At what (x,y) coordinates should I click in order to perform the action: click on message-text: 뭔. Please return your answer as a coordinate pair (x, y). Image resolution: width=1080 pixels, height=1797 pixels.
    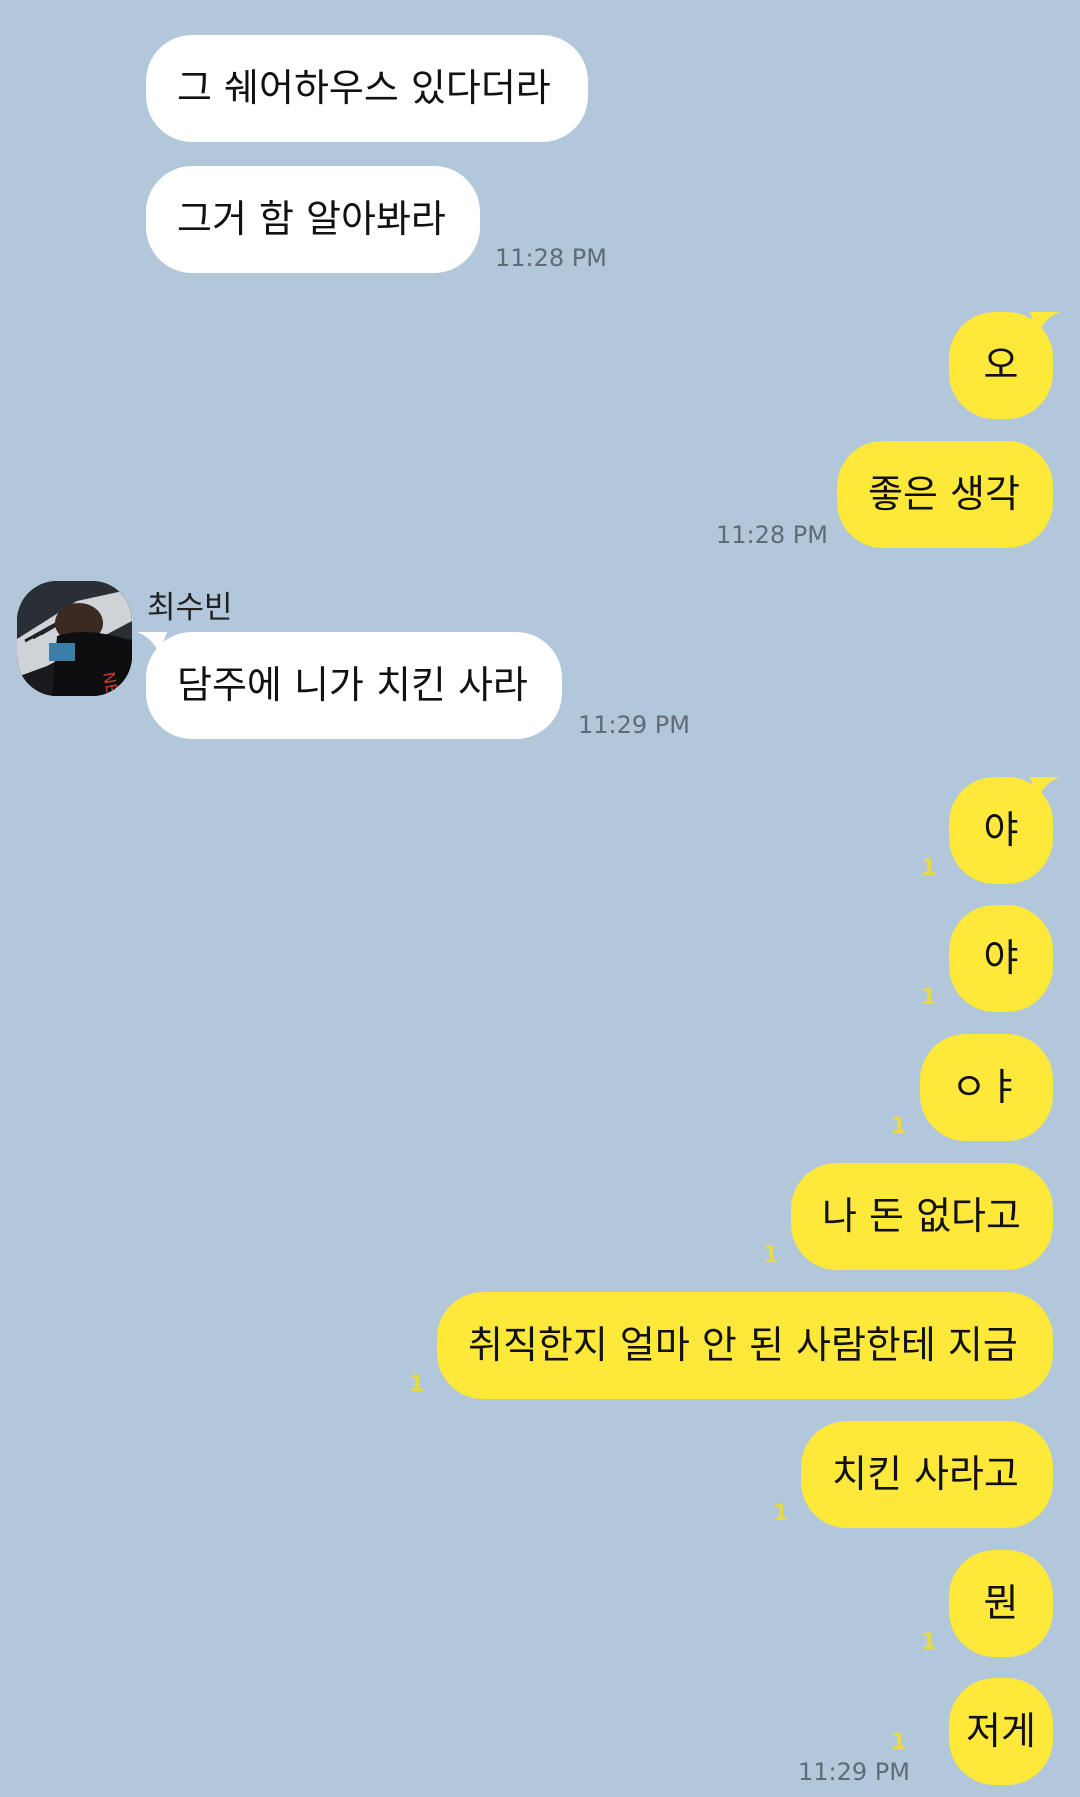
    Looking at the image, I should click on (1001, 1603).